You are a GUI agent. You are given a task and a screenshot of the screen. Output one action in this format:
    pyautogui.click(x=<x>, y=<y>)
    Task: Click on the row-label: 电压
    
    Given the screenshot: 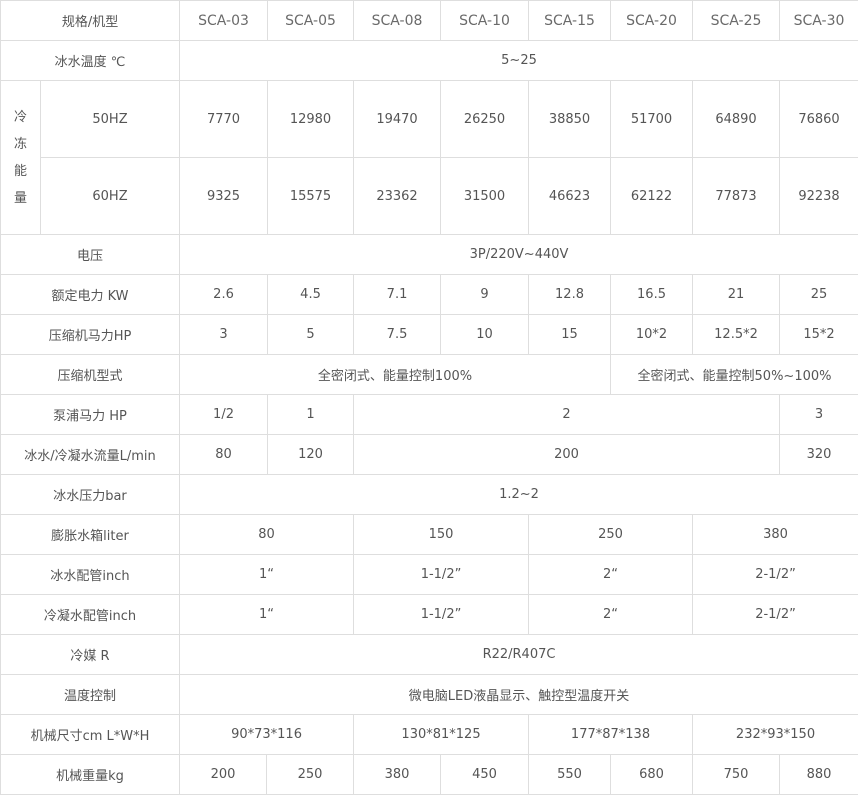 What is the action you would take?
    pyautogui.click(x=90, y=254)
    